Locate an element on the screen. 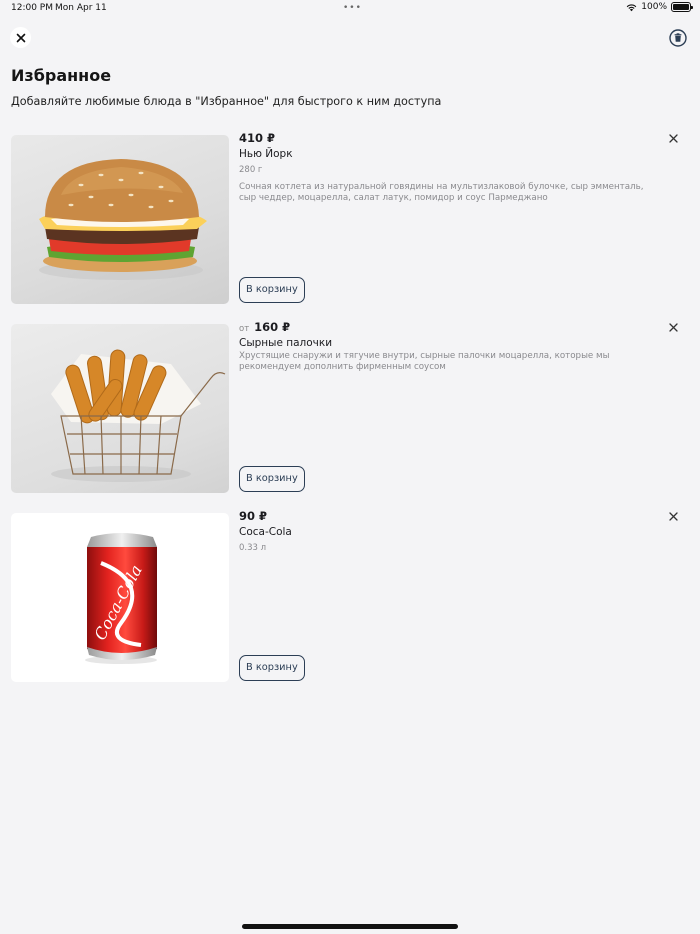 This screenshot has height=934, width=700. item-weight: 280 г is located at coordinates (251, 170).